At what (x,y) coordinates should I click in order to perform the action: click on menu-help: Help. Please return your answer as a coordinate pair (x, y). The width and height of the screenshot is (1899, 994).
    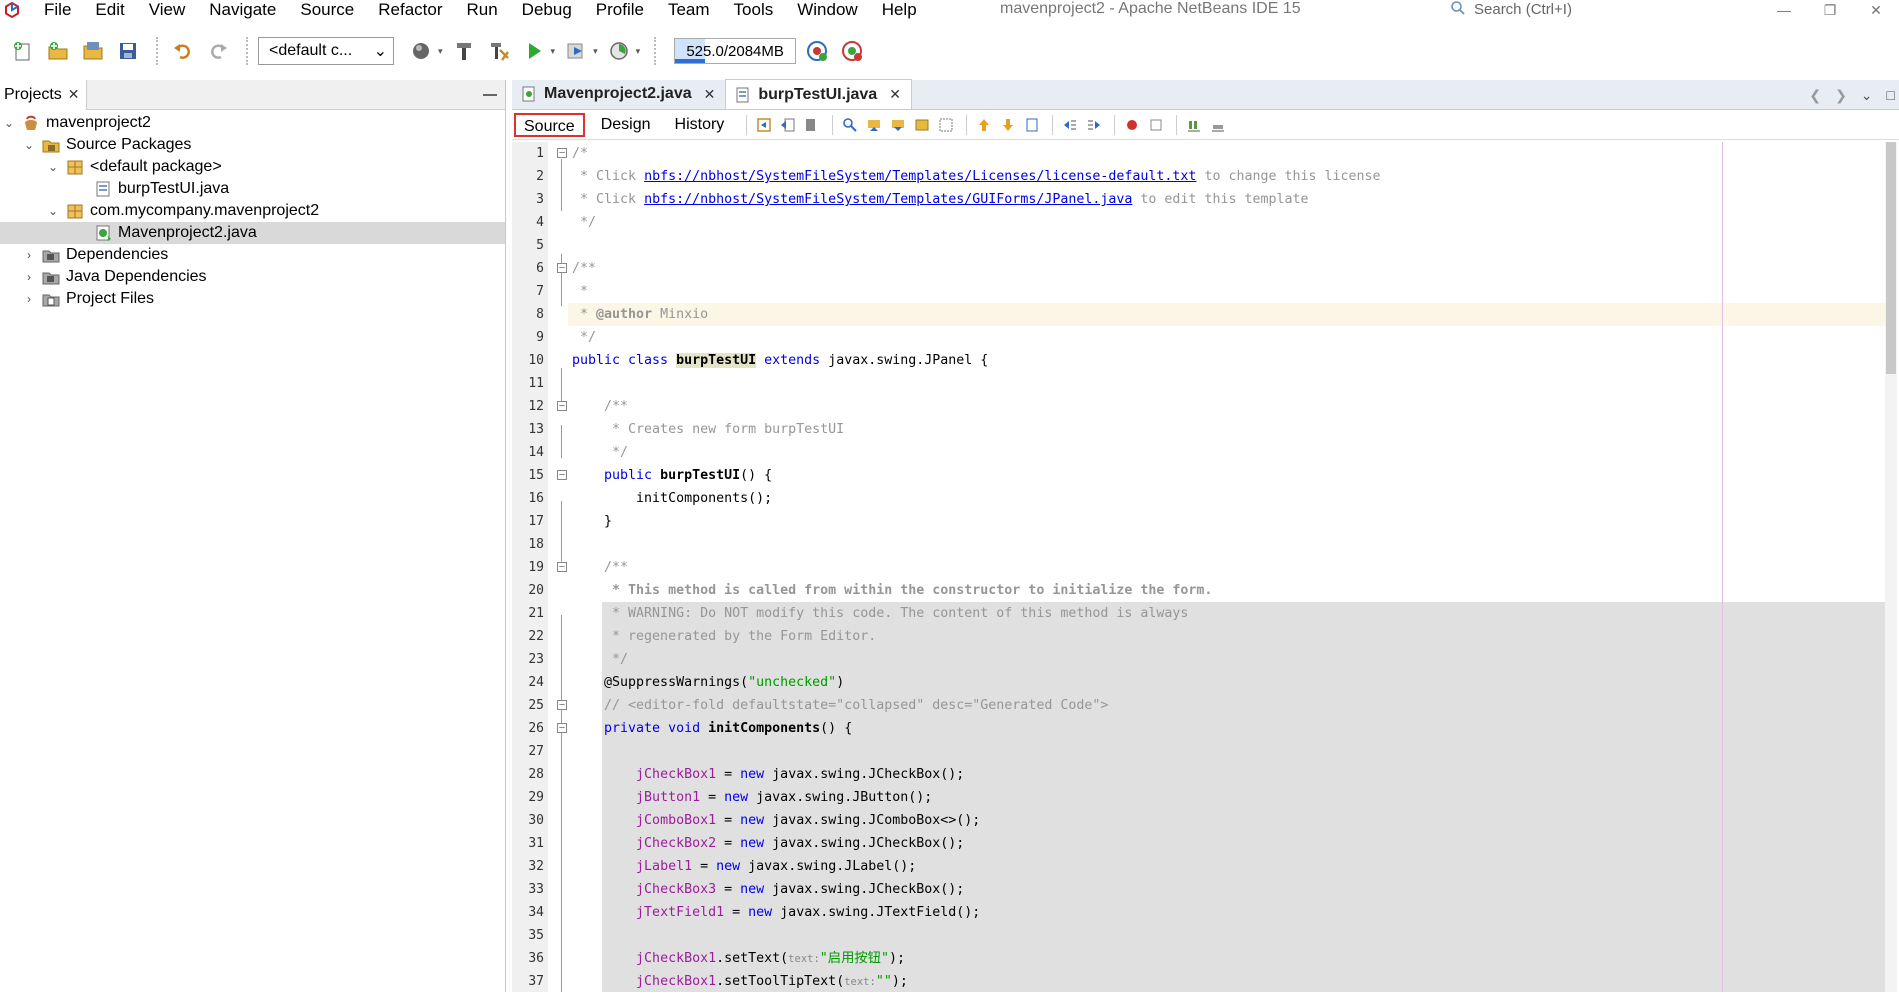
    Looking at the image, I should click on (899, 10).